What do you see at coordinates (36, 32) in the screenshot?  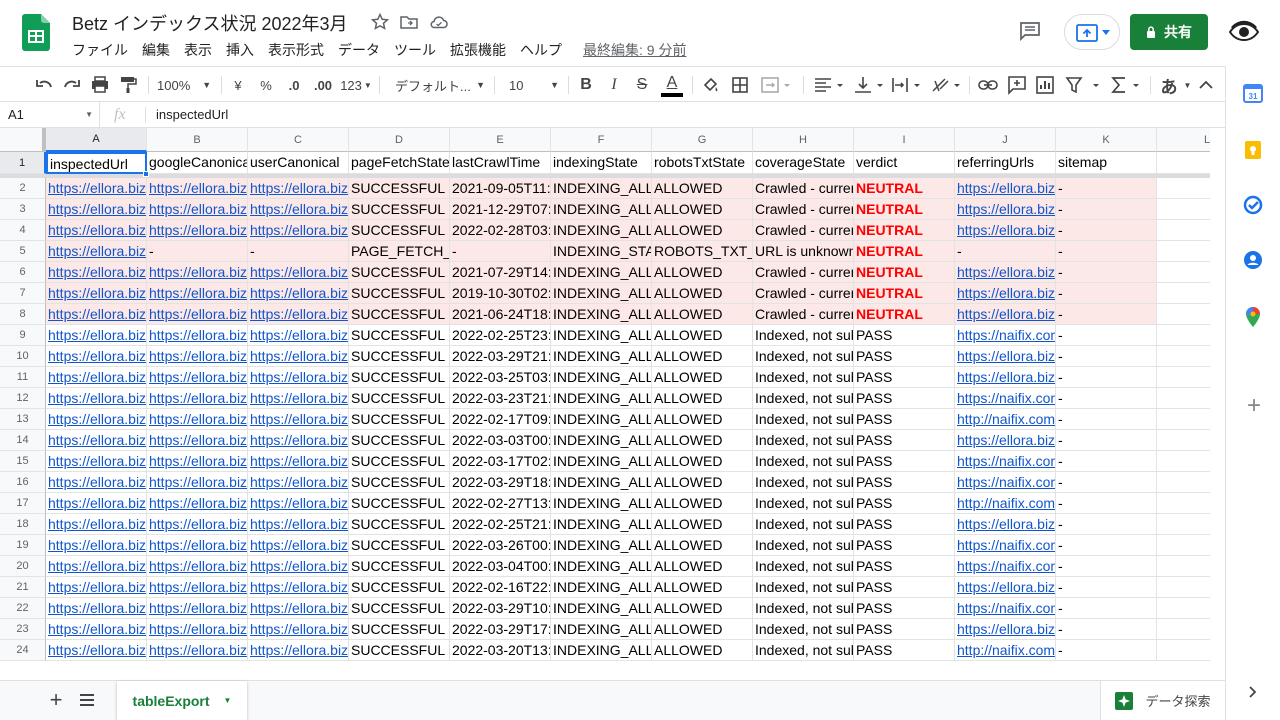 I see `sheets-logo-icon` at bounding box center [36, 32].